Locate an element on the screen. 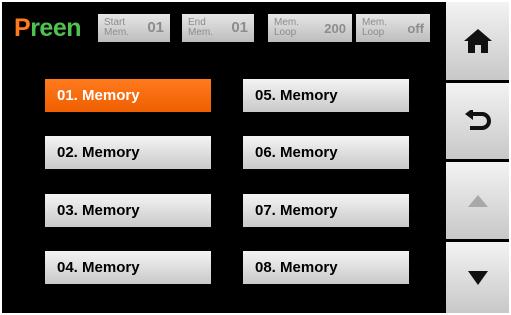 This screenshot has height=315, width=511. memory-button-04: 04. Memory is located at coordinates (128, 267).